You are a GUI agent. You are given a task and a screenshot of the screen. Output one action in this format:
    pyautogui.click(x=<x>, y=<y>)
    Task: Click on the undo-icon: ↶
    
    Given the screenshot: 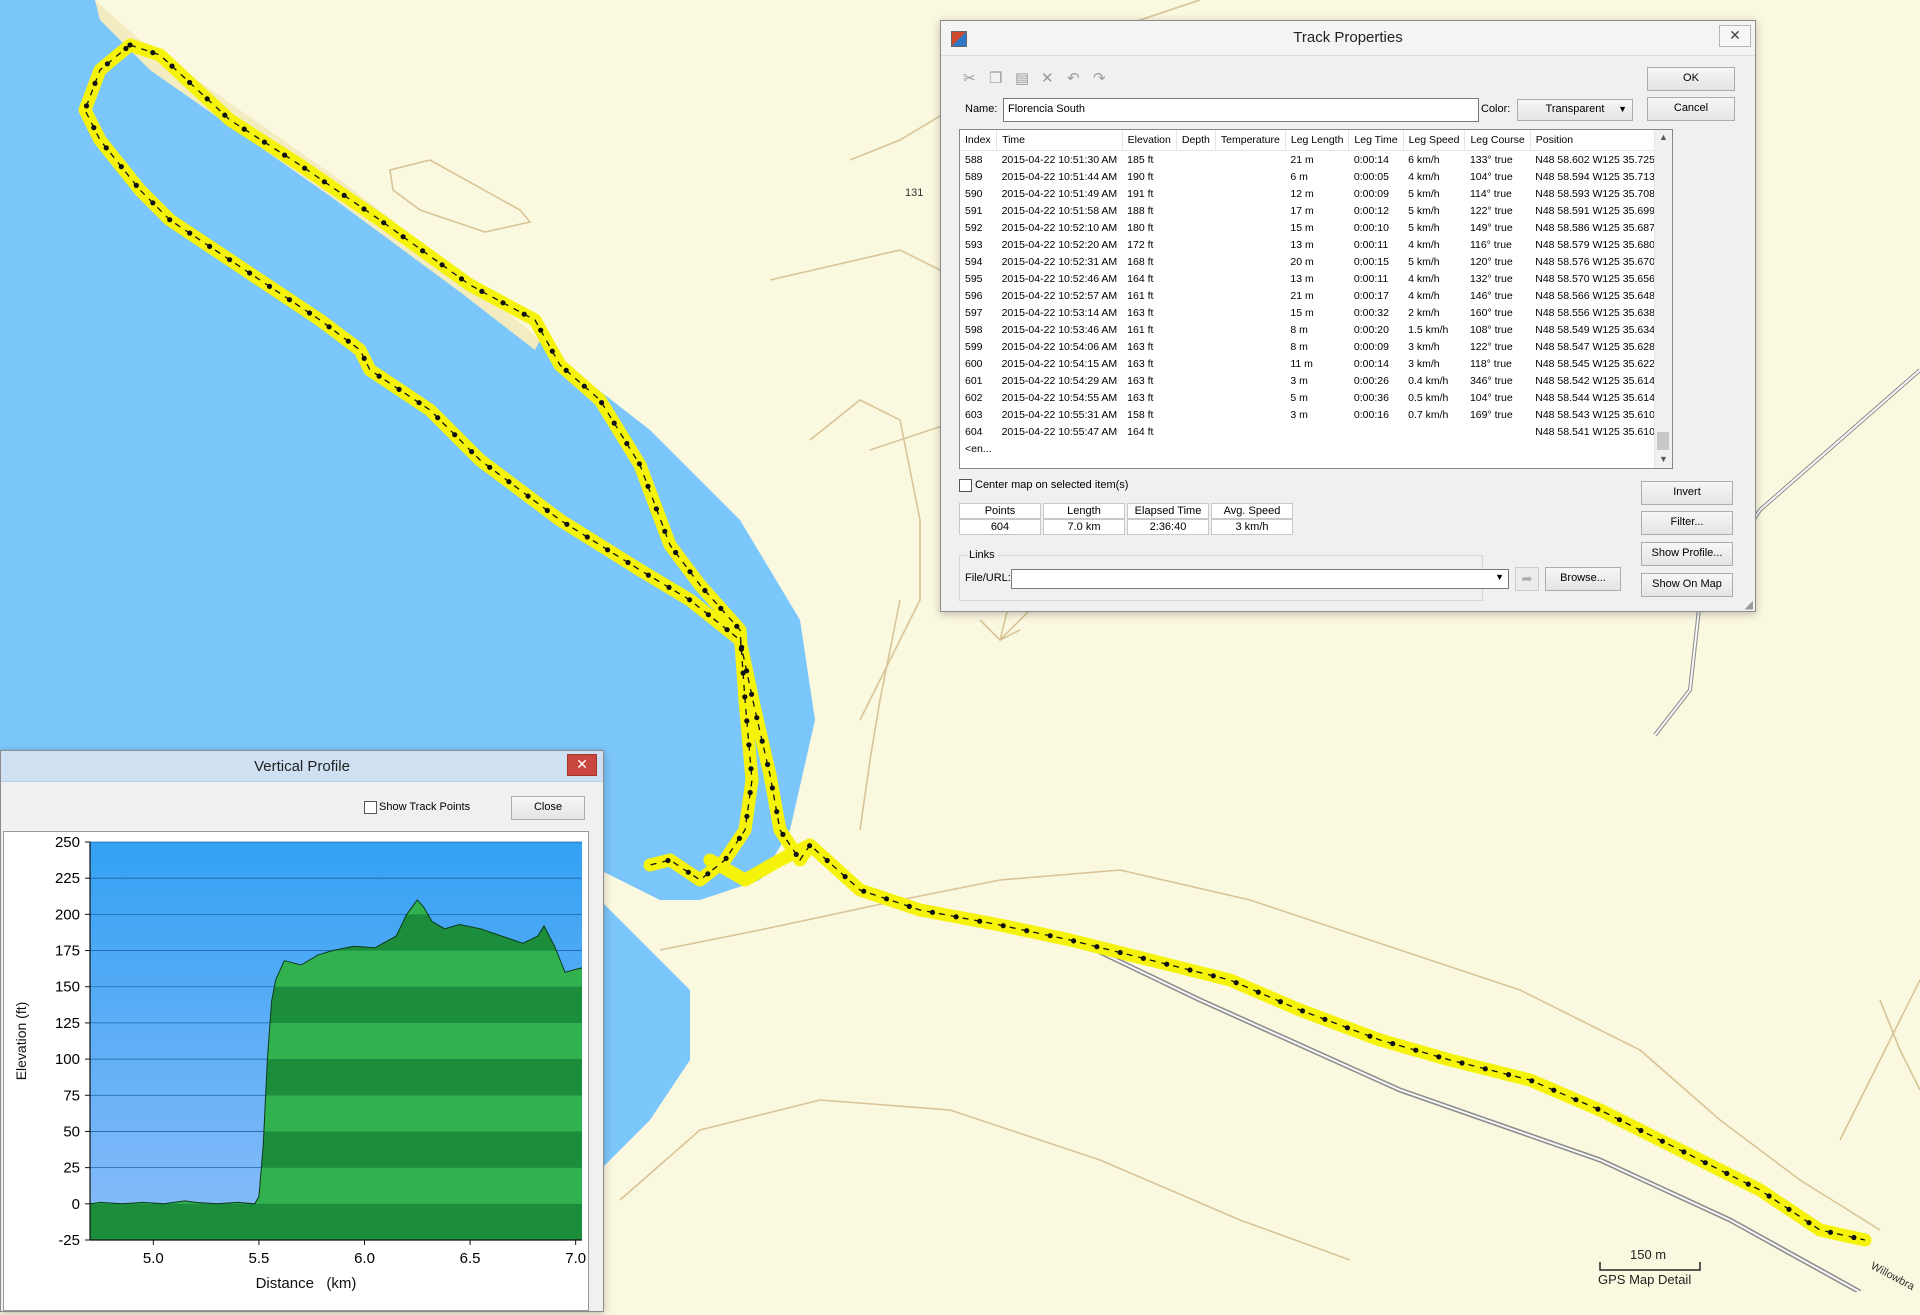 What is the action you would take?
    pyautogui.click(x=1073, y=78)
    